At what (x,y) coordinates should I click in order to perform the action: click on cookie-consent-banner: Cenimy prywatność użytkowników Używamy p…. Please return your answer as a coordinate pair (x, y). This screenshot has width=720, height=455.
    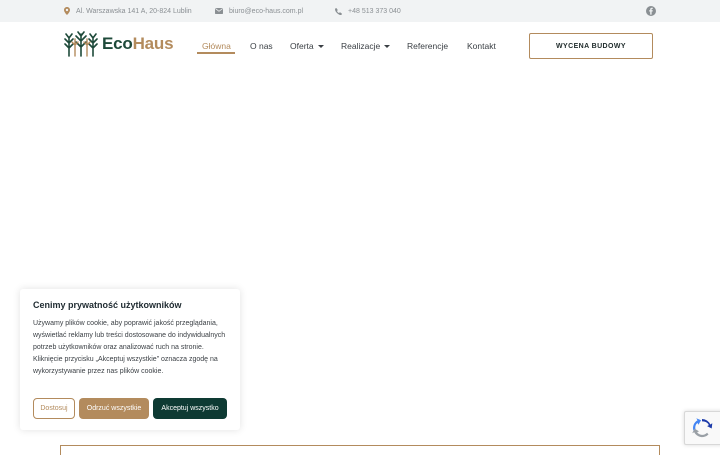
    Looking at the image, I should click on (130, 359).